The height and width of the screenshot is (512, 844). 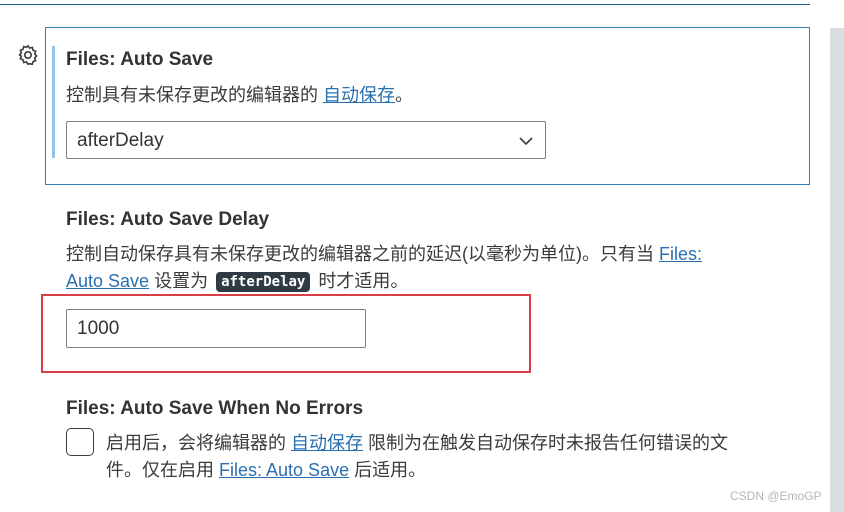 I want to click on setting-desc-no-errors-line2: 件。仅在启用 Files: Auto Save 后适用。, so click(x=266, y=470).